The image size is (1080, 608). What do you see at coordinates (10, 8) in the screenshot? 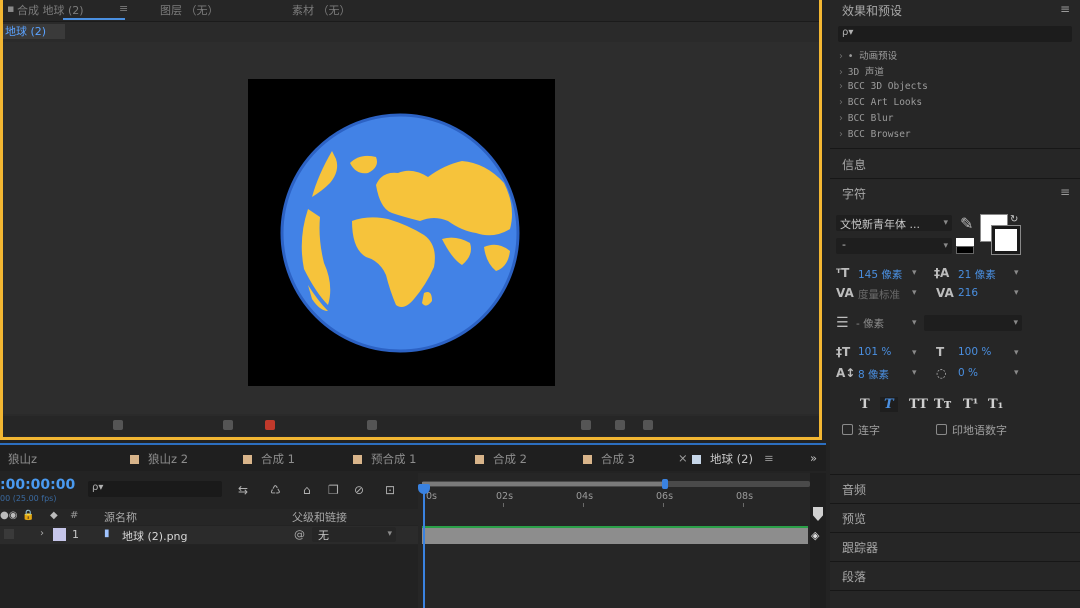
I see `panel-grip-icon: ▪` at bounding box center [10, 8].